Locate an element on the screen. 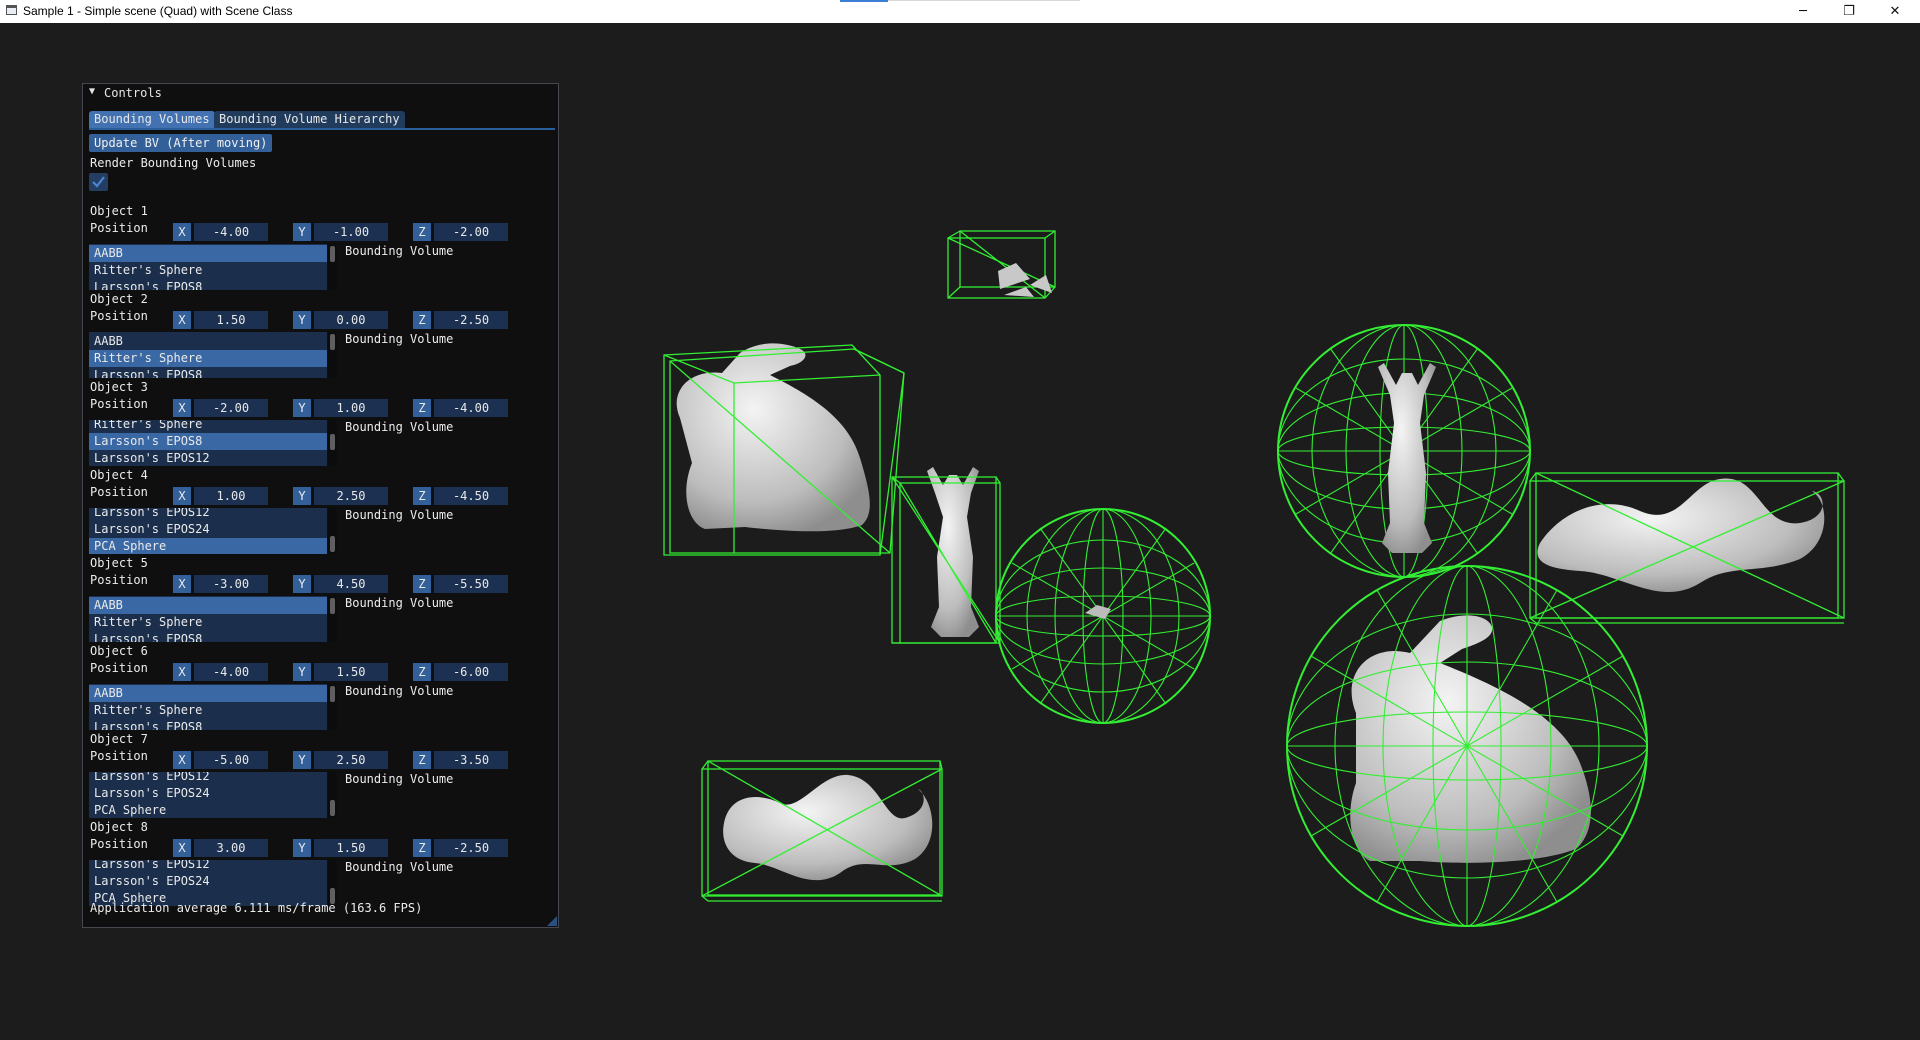 The height and width of the screenshot is (1040, 1920). position-x-field: 1.50 is located at coordinates (231, 320).